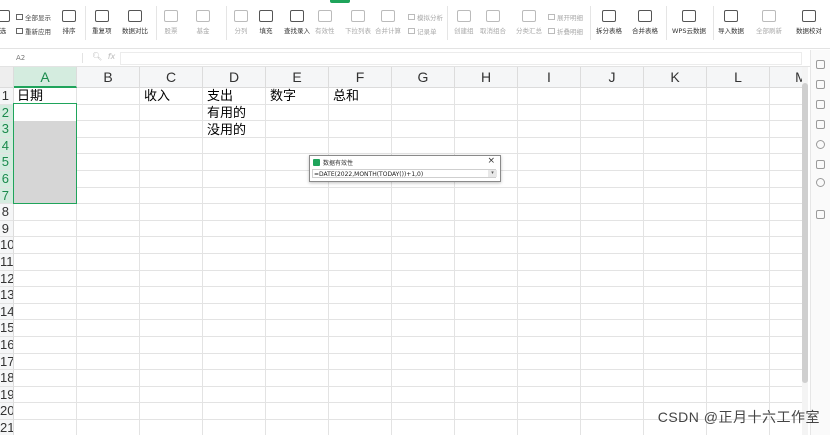 Image resolution: width=830 pixels, height=435 pixels. What do you see at coordinates (7, 395) in the screenshot?
I see `row-header-19: 19` at bounding box center [7, 395].